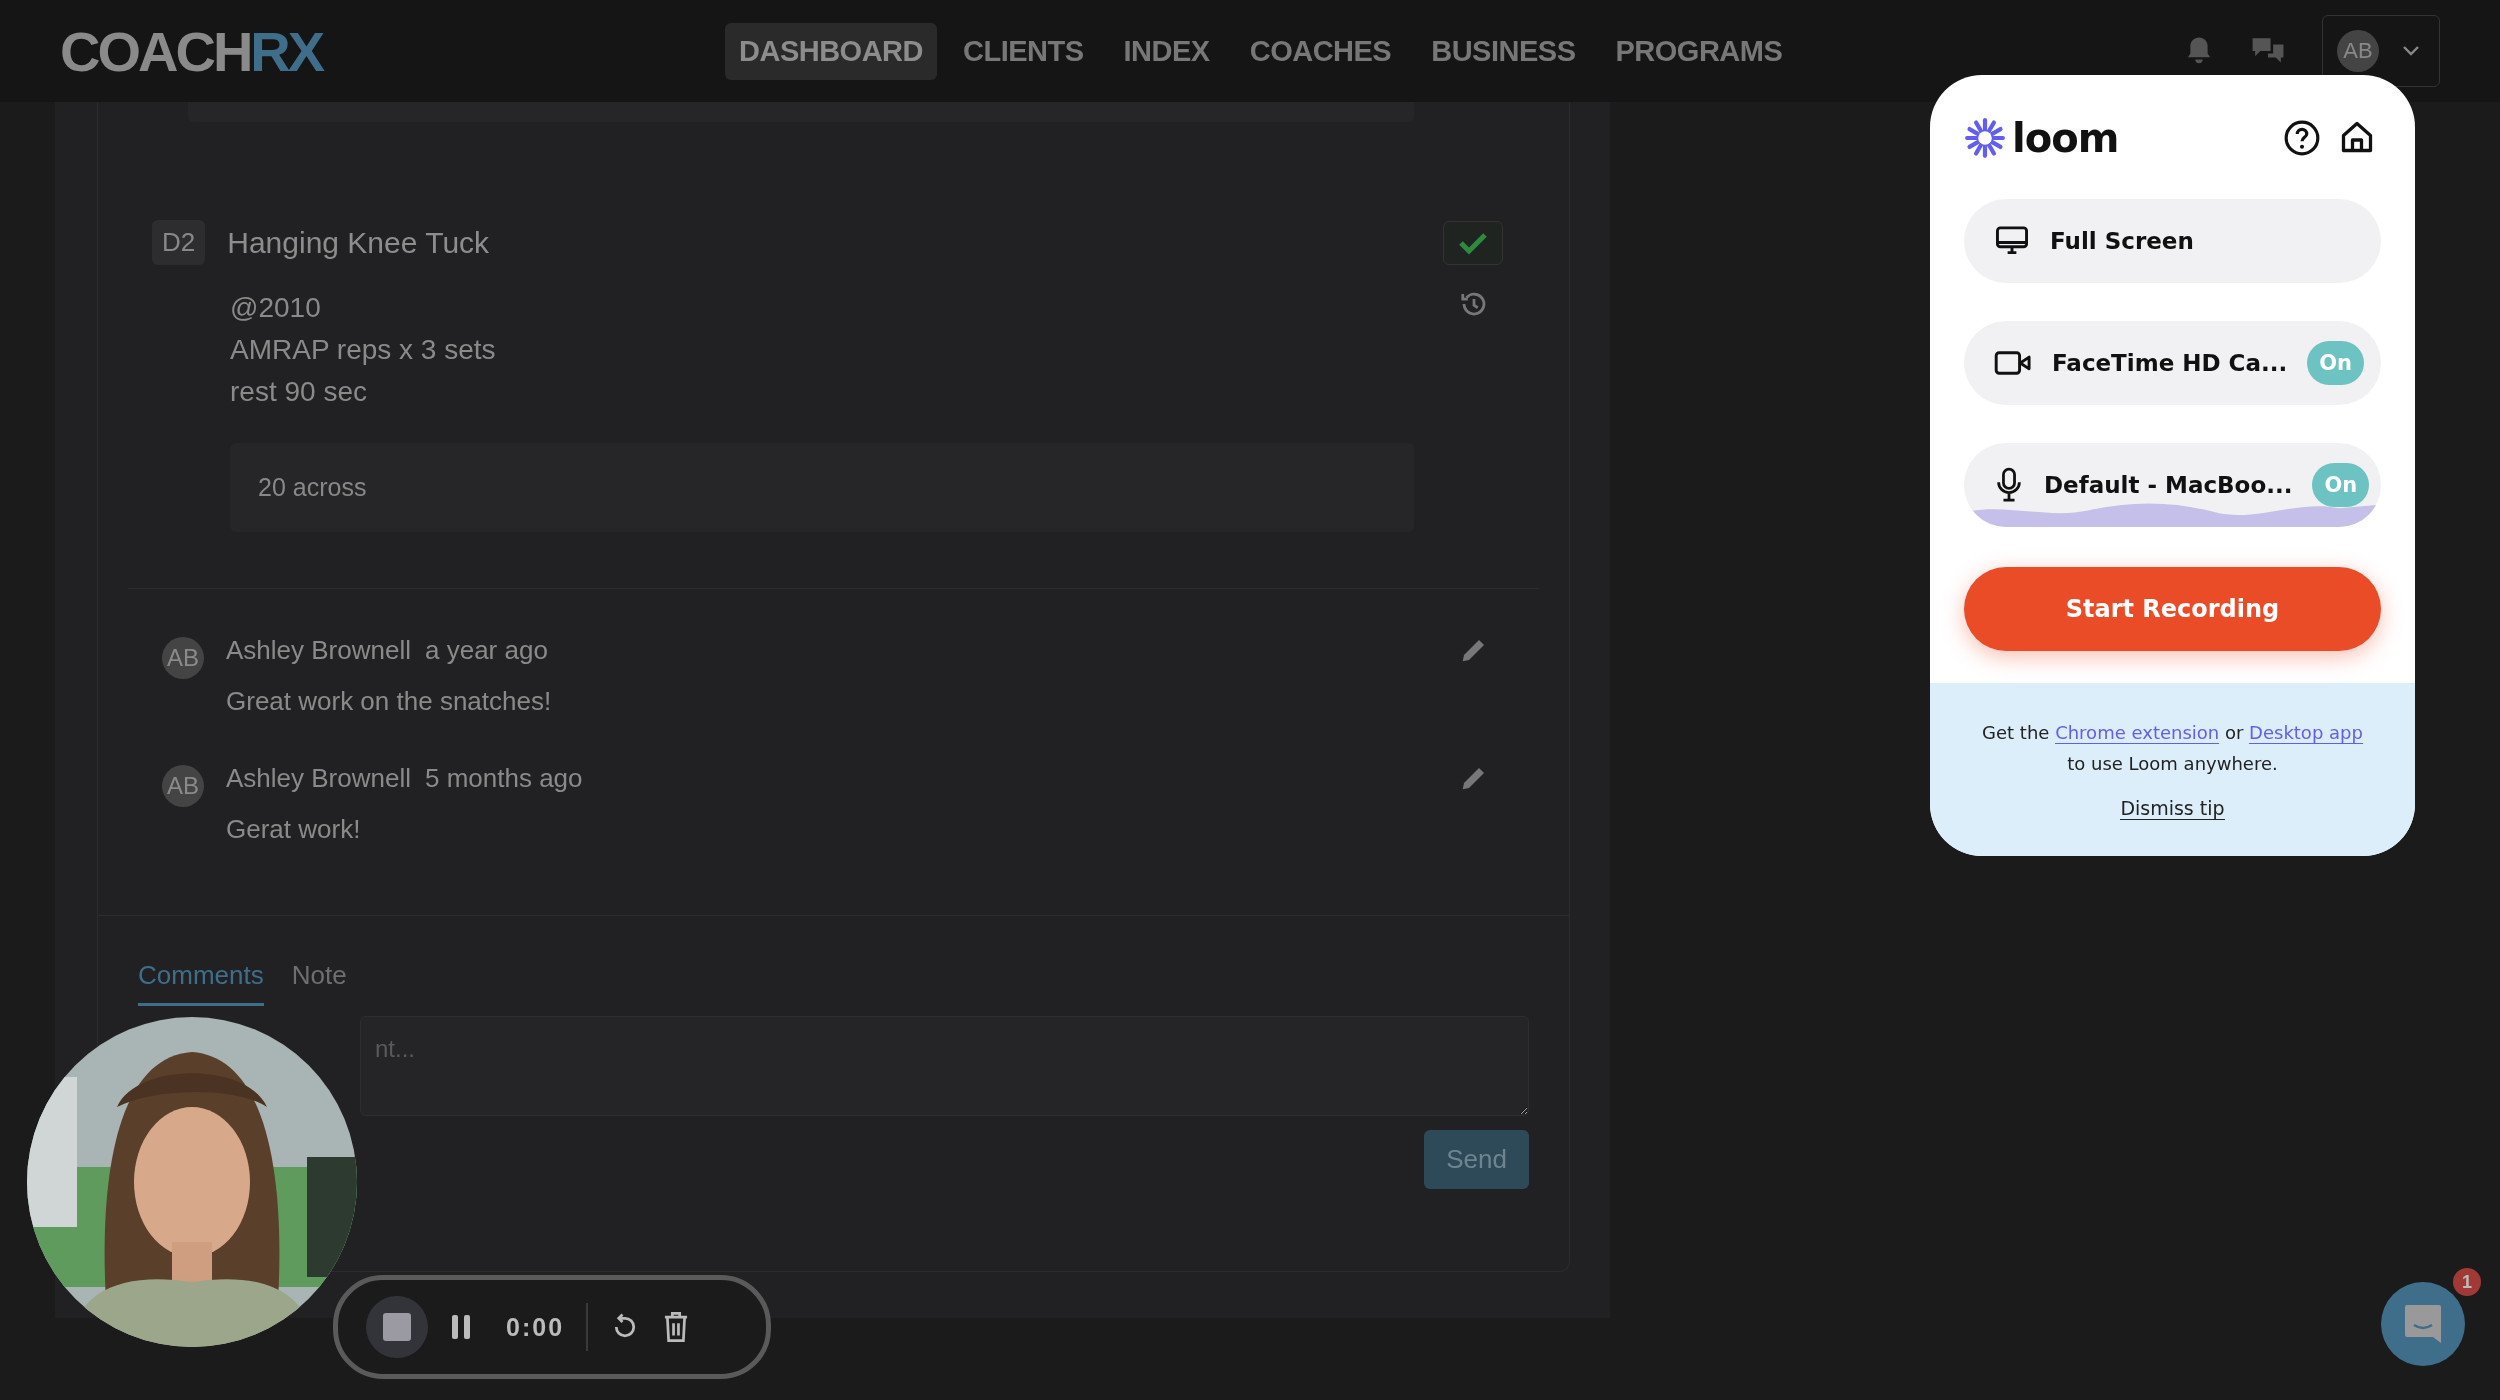 The height and width of the screenshot is (1400, 2500). I want to click on microphone-icon, so click(2009, 485).